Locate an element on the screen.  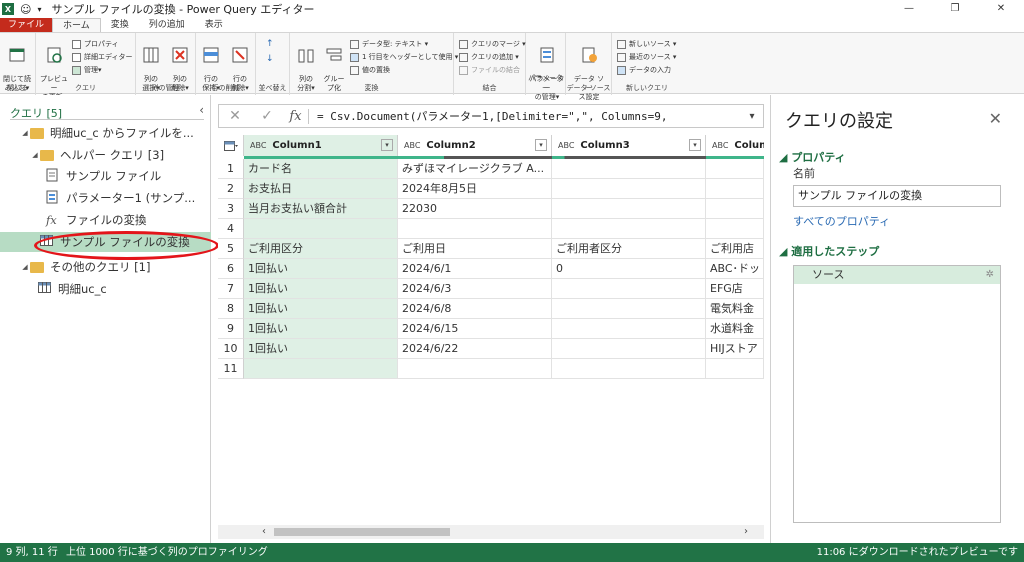
minimize-button: — is located at coordinates (909, 9).